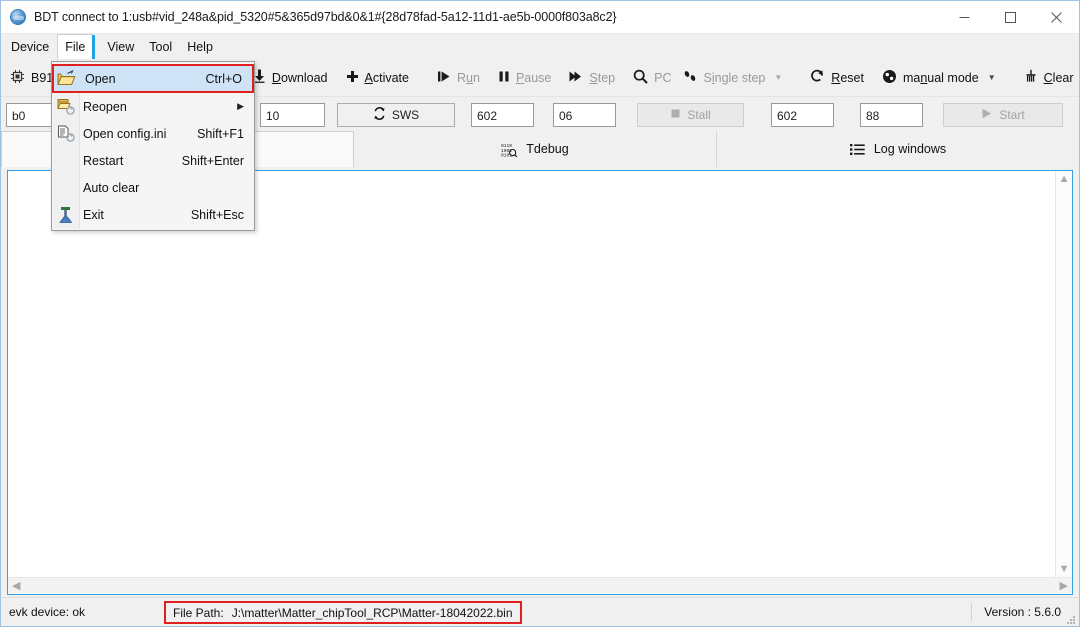  Describe the element at coordinates (103, 160) in the screenshot. I see `menu-label-restart: Restart` at that location.